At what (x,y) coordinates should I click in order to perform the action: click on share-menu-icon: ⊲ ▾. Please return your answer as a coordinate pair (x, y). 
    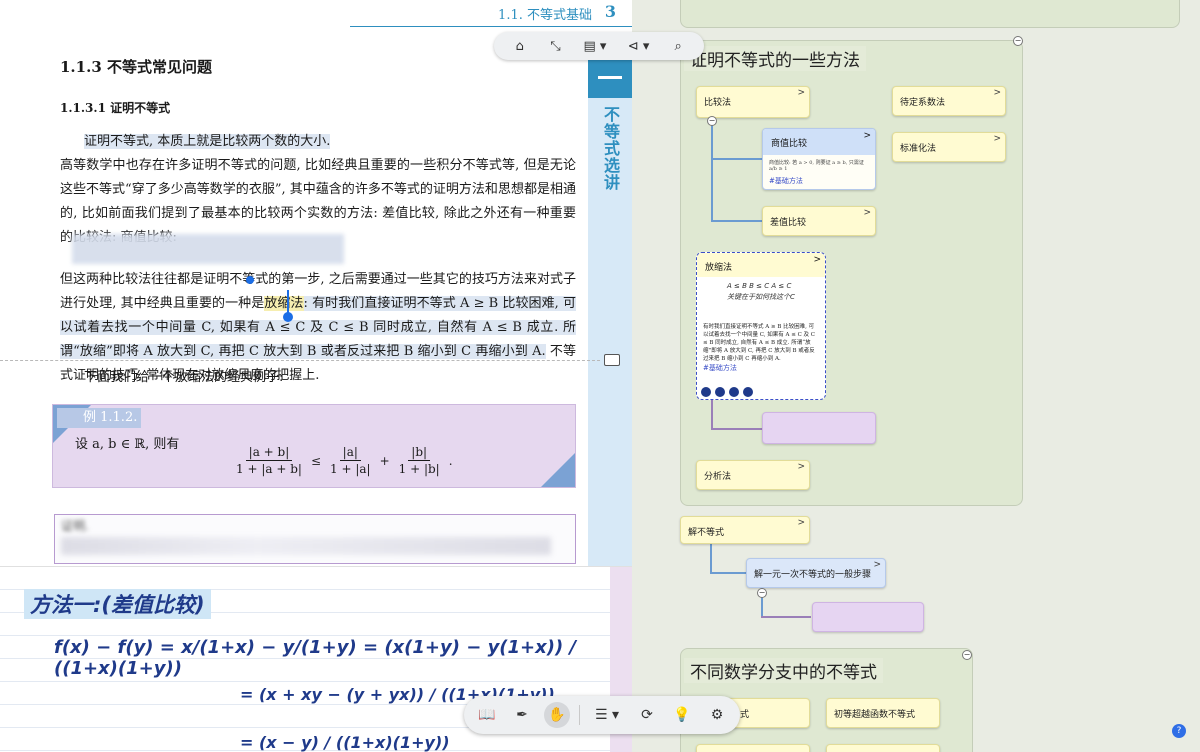
    Looking at the image, I should click on (639, 46).